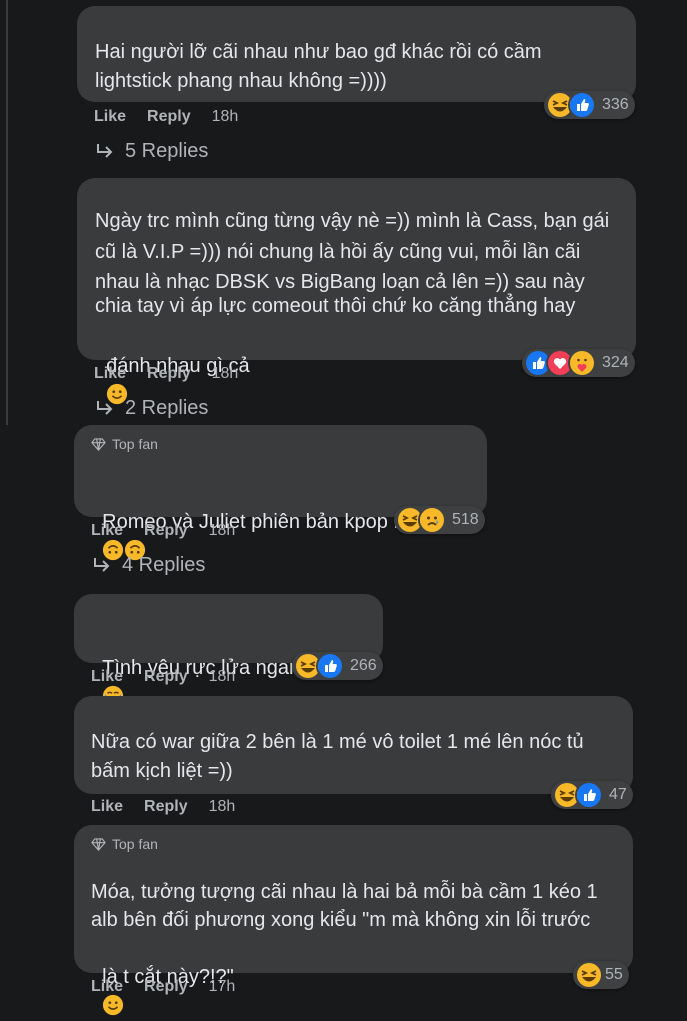 Image resolution: width=687 pixels, height=1021 pixels. Describe the element at coordinates (222, 986) in the screenshot. I see `comment-timestamp: 17h` at that location.